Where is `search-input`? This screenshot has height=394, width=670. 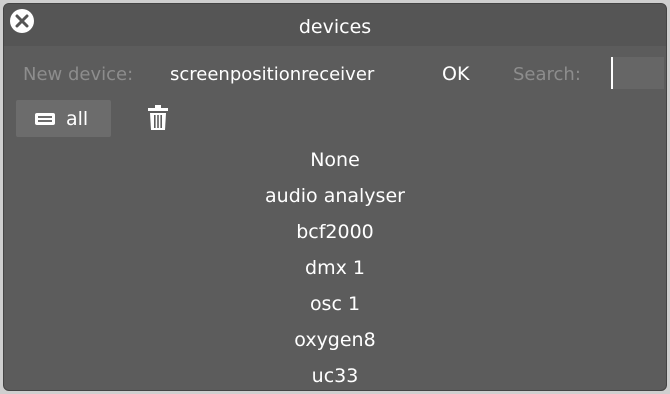 search-input is located at coordinates (637, 73).